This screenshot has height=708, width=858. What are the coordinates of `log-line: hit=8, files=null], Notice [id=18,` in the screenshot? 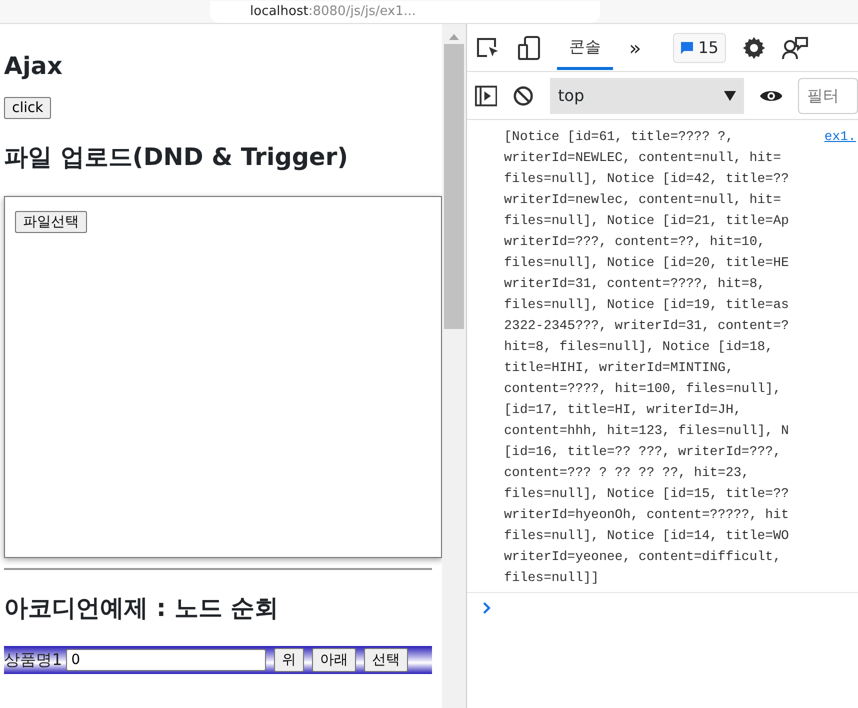 It's located at (639, 347).